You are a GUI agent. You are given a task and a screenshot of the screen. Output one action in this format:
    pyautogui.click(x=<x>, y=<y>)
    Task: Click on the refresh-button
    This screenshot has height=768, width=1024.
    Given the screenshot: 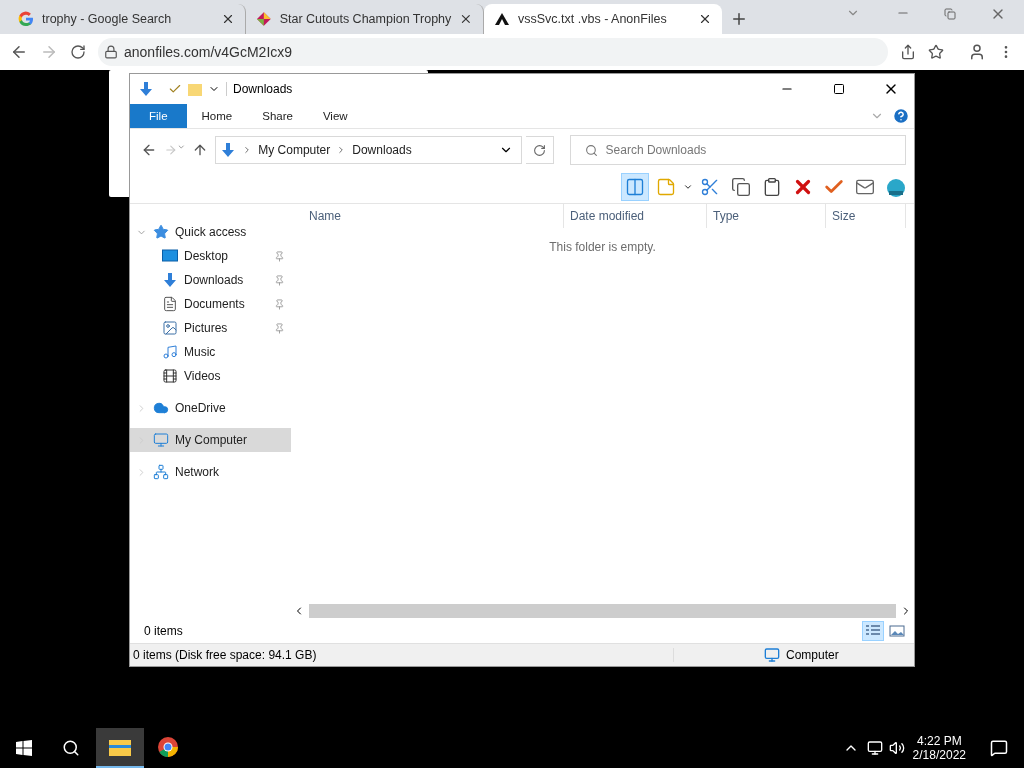 What is the action you would take?
    pyautogui.click(x=540, y=150)
    